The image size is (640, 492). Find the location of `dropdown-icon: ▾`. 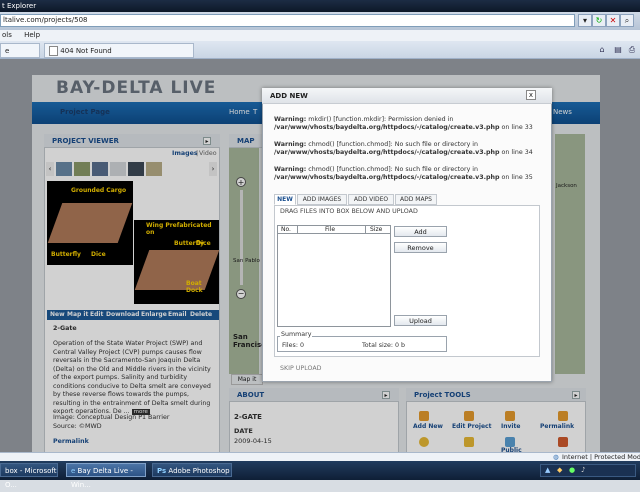

dropdown-icon: ▾ is located at coordinates (585, 20).